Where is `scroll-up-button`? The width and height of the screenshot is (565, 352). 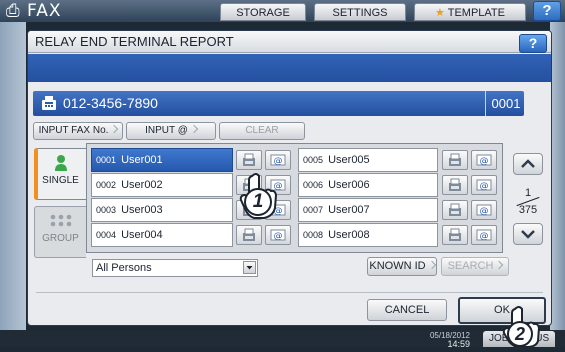
scroll-up-button is located at coordinates (528, 164).